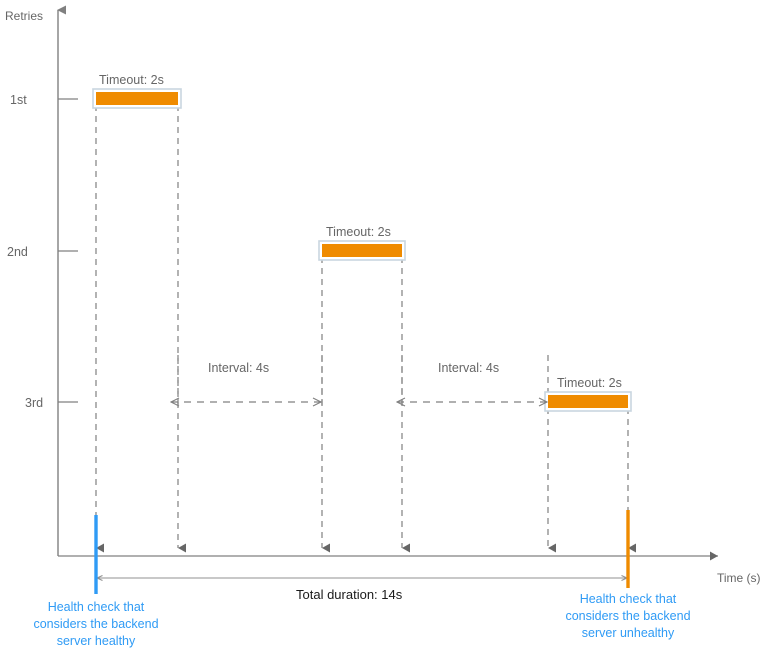 This screenshot has width=770, height=653. Describe the element at coordinates (131, 80) in the screenshot. I see `timeout-bar-1-label: Timeout: 2s` at that location.